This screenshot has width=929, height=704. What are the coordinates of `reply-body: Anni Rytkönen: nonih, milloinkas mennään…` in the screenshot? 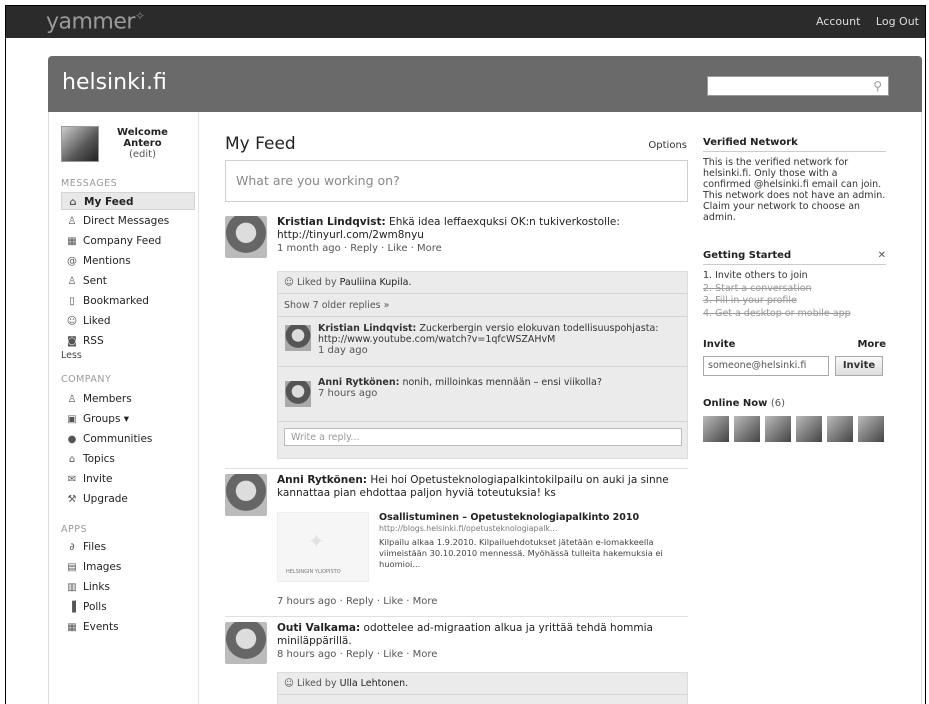 It's located at (498, 388).